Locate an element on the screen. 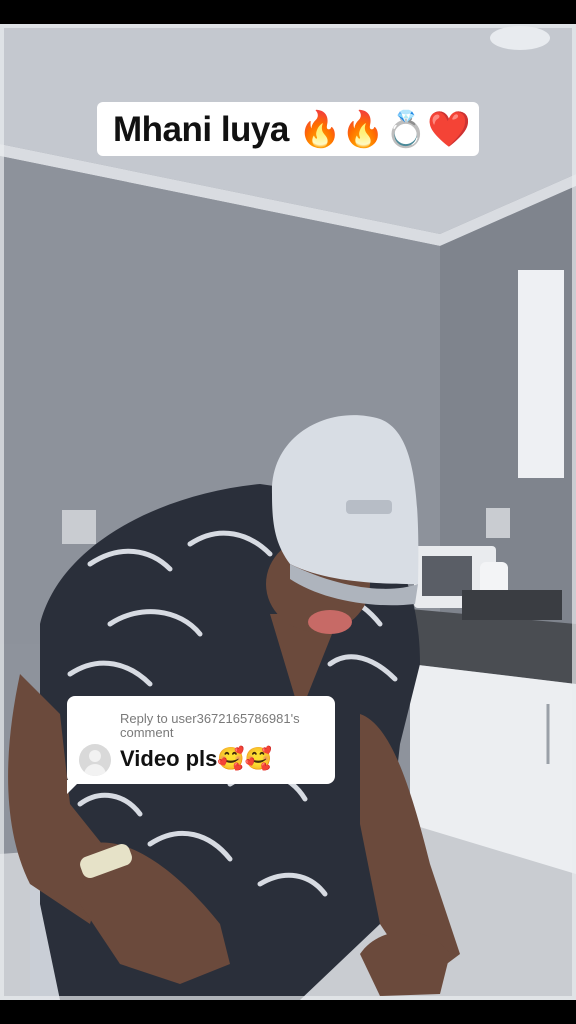  ceiling-light is located at coordinates (520, 38).